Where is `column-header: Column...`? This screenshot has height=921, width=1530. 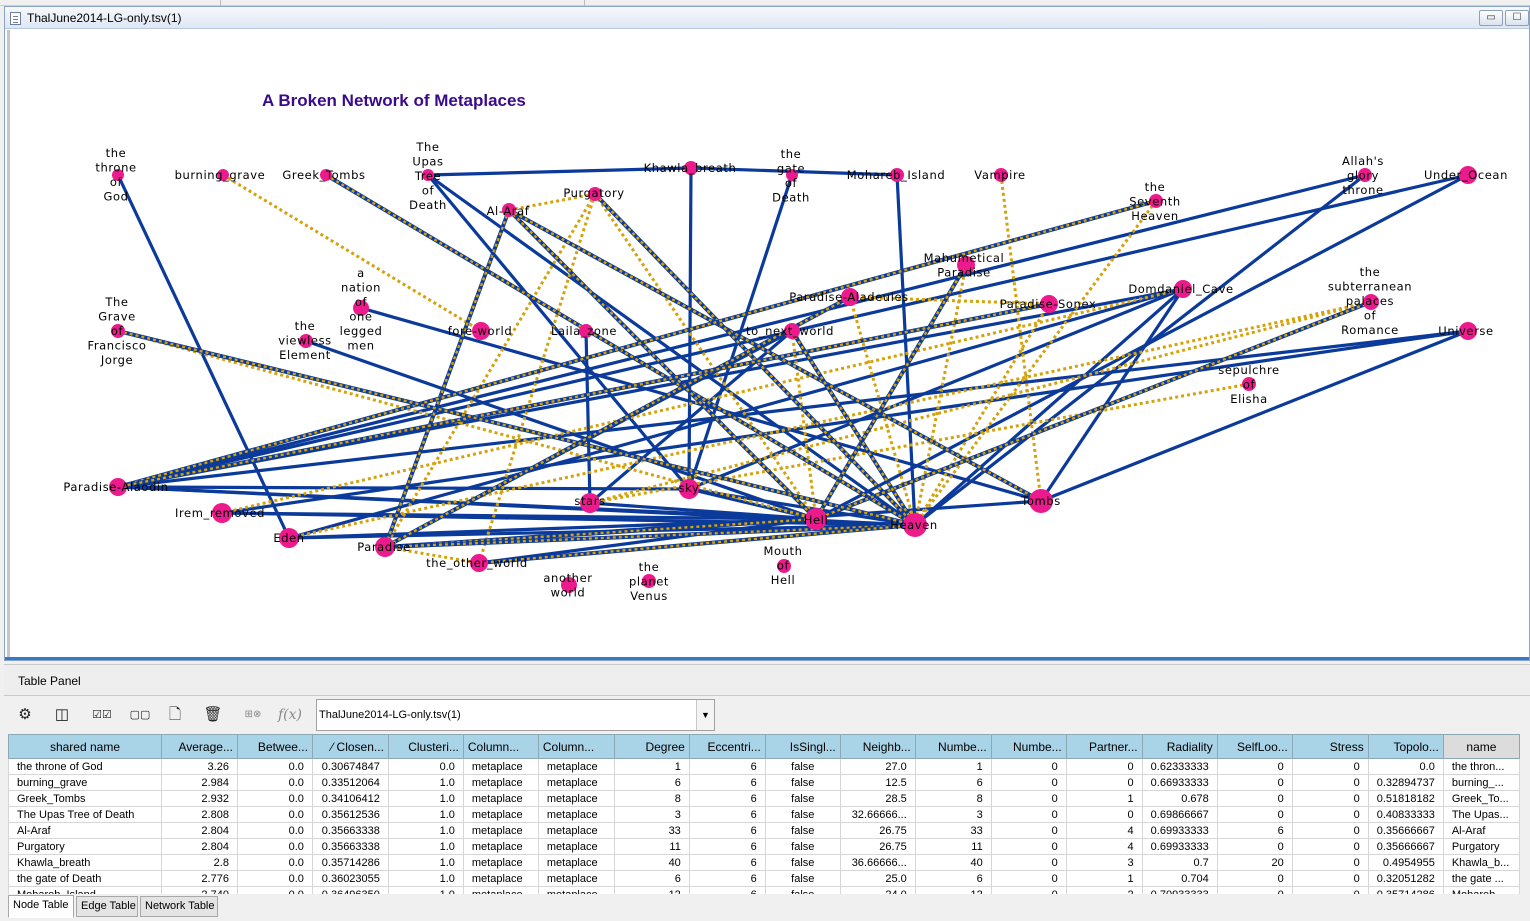 column-header: Column... is located at coordinates (500, 746).